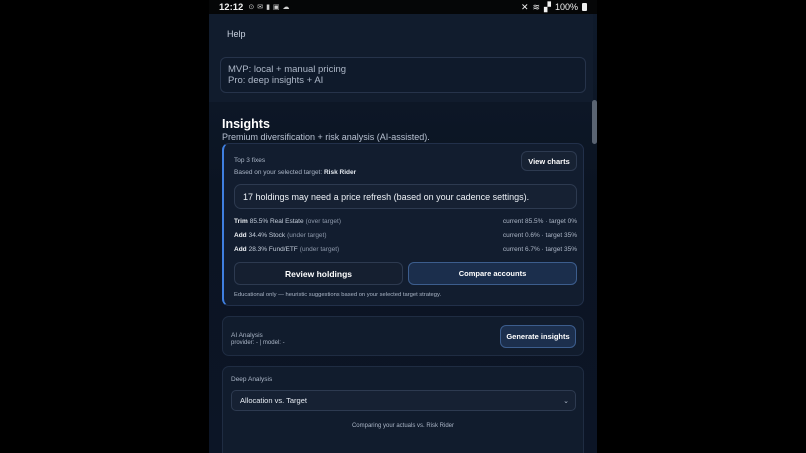 Image resolution: width=806 pixels, height=453 pixels. I want to click on compare-accounts-button: Compare accounts, so click(492, 273).